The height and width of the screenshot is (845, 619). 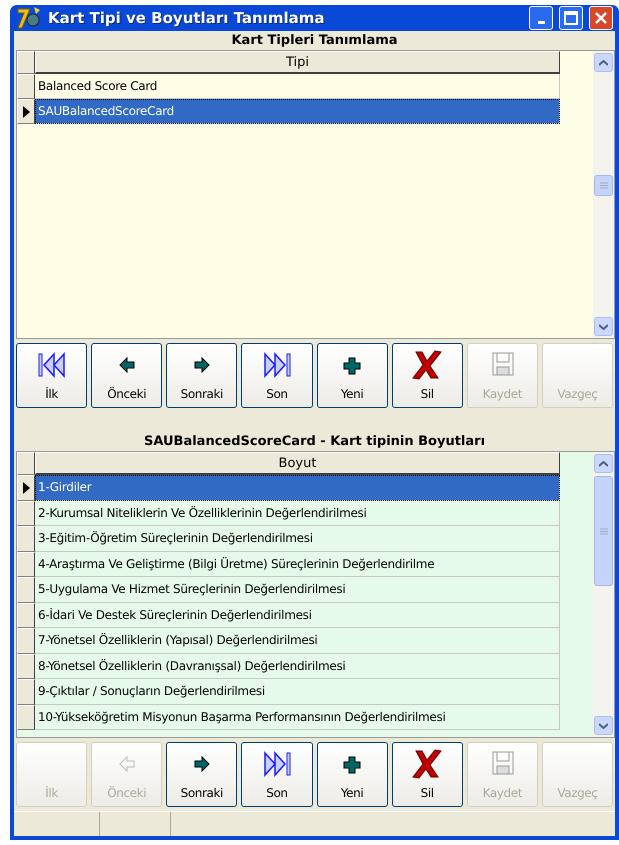 I want to click on table-cell: 8-Yönetsel Özelliklerin (Davranışsal) Değerlendirilmesi, so click(x=297, y=666).